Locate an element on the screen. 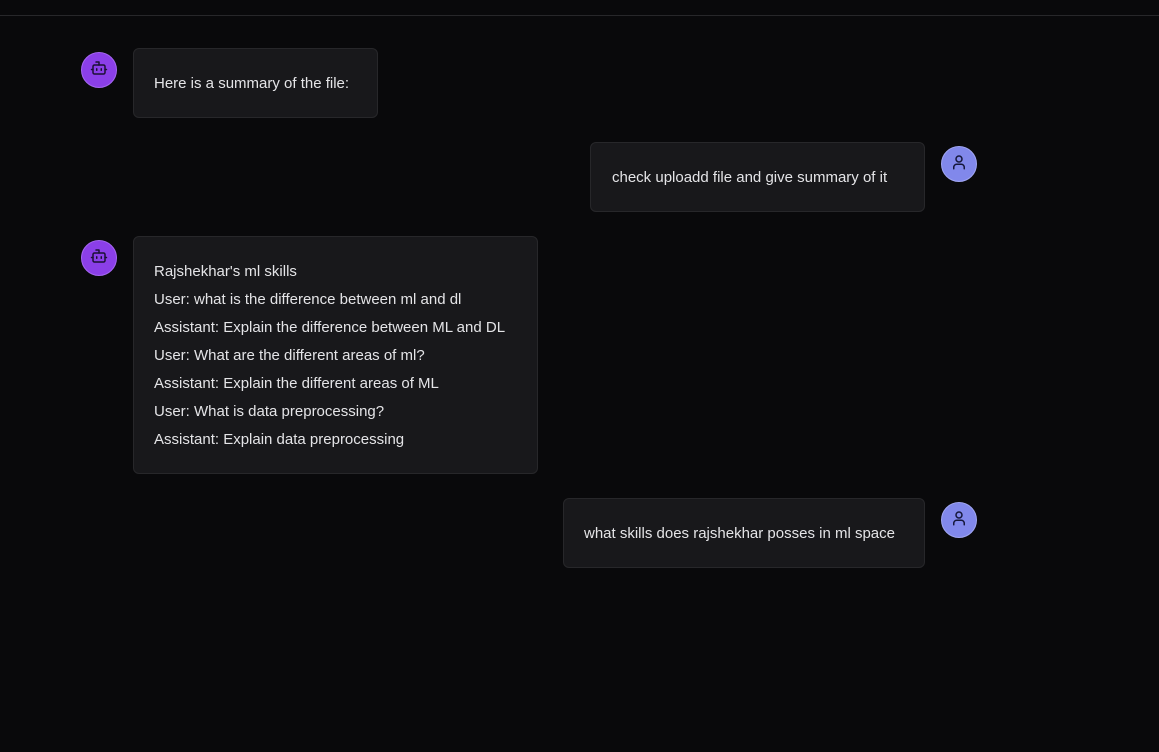 The width and height of the screenshot is (1159, 752). message-line: Assistant: Explain data preprocessing is located at coordinates (279, 439).